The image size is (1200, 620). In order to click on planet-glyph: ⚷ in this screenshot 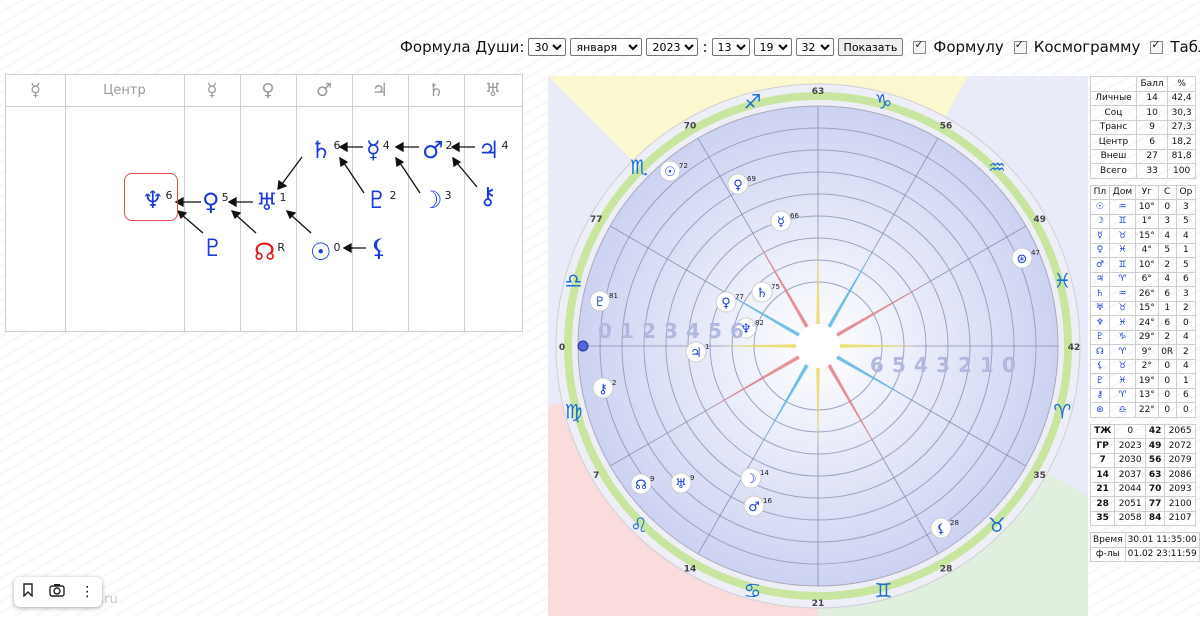, I will do `click(603, 389)`.